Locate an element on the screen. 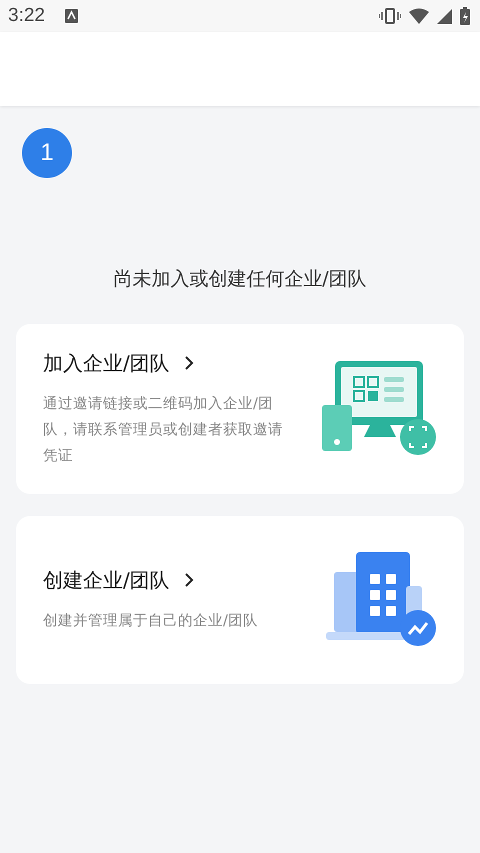 The image size is (480, 853). vibrate-icon is located at coordinates (390, 16).